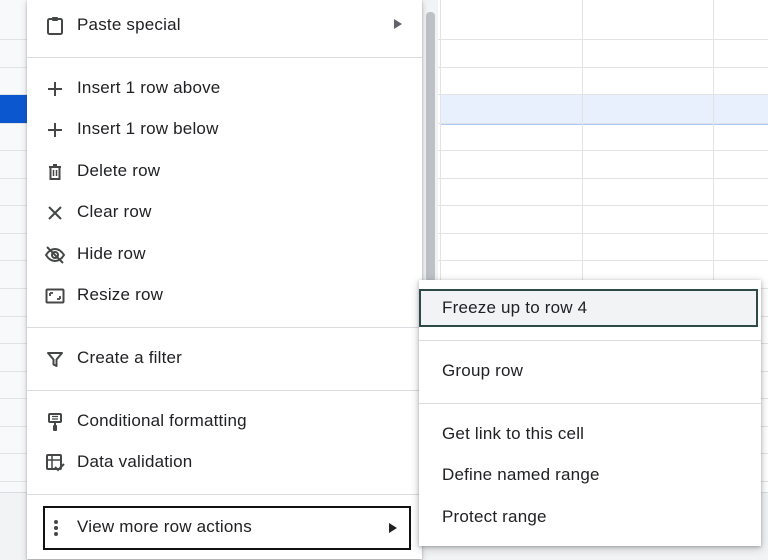 This screenshot has height=560, width=768. I want to click on menu-item-paste-special: Paste special, so click(224, 25).